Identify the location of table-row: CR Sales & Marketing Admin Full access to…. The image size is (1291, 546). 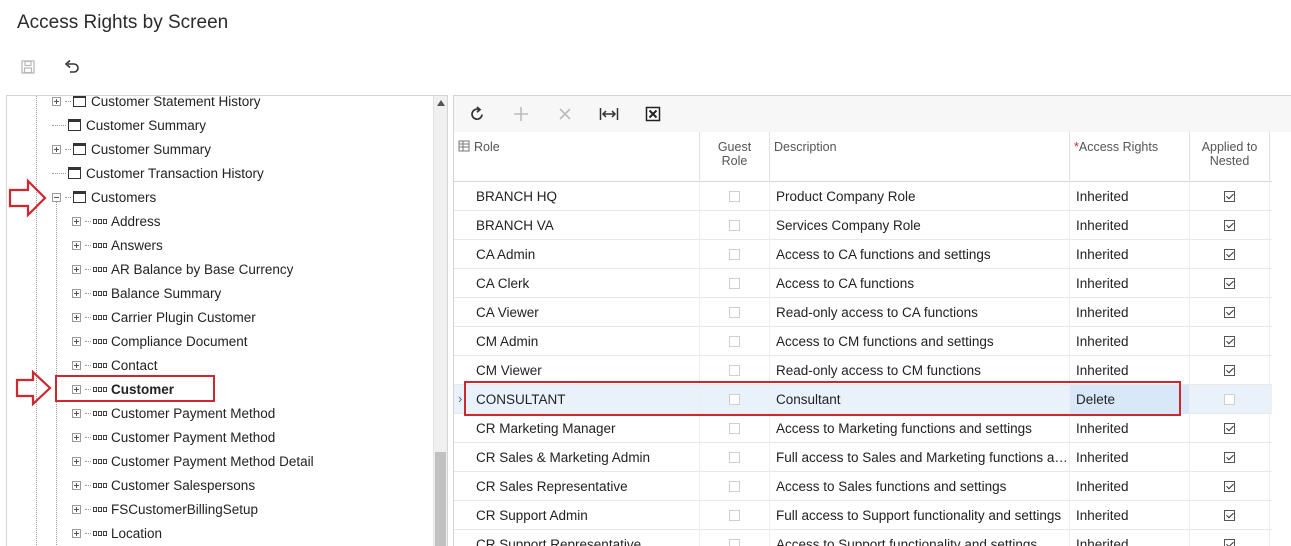
(863, 457).